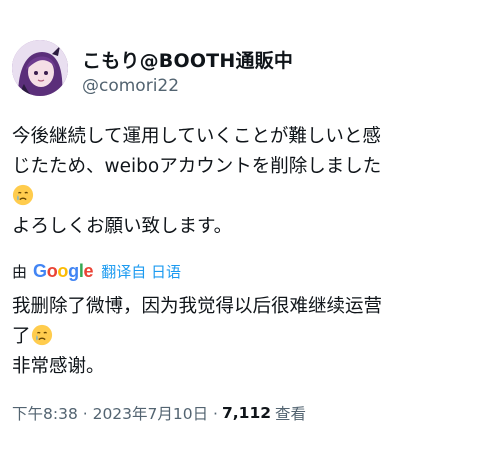  I want to click on translated-by-label: 由, so click(20, 271).